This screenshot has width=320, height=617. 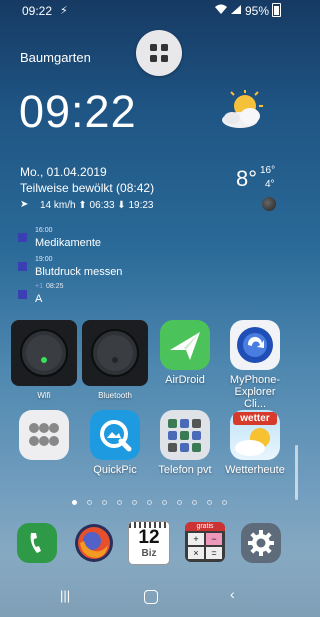 I want to click on status-time: 09:22, so click(x=37, y=11).